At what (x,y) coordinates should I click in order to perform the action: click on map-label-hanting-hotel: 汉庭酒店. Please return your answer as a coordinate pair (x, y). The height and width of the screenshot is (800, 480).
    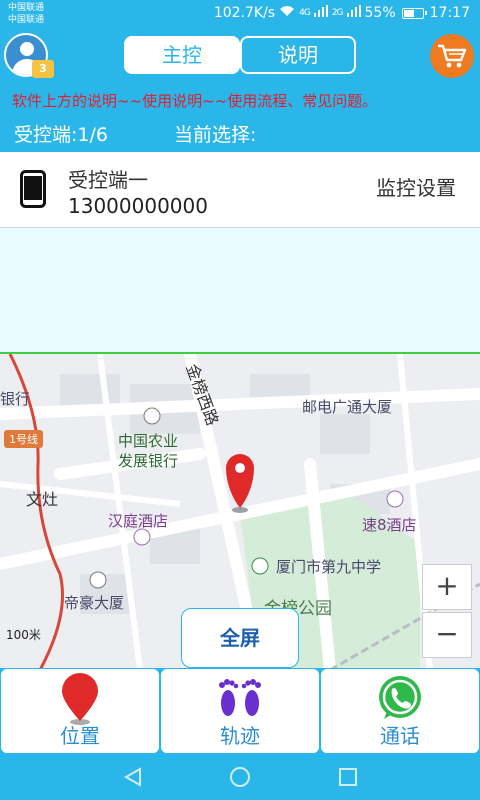
    Looking at the image, I should click on (138, 521).